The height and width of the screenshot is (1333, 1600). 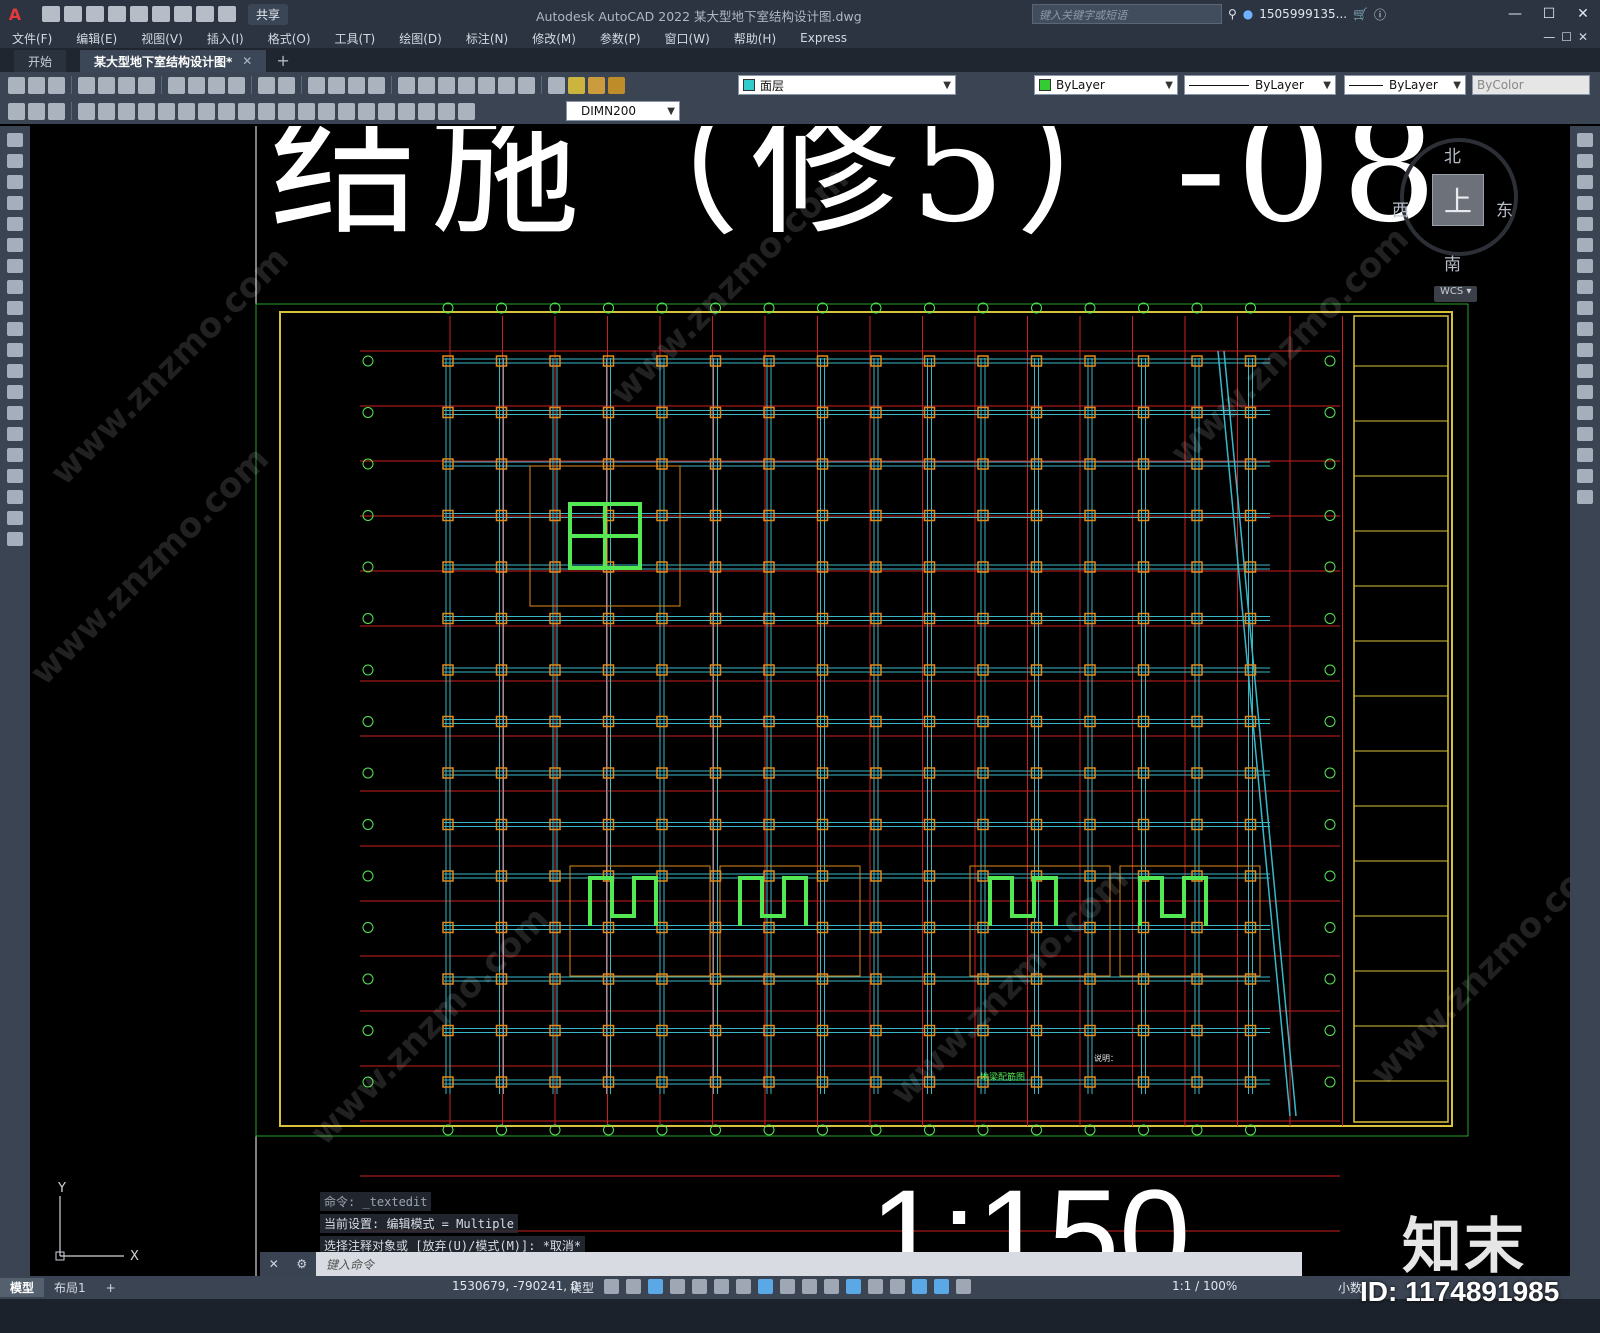 I want to click on customize-icon: ⚙, so click(x=301, y=1264).